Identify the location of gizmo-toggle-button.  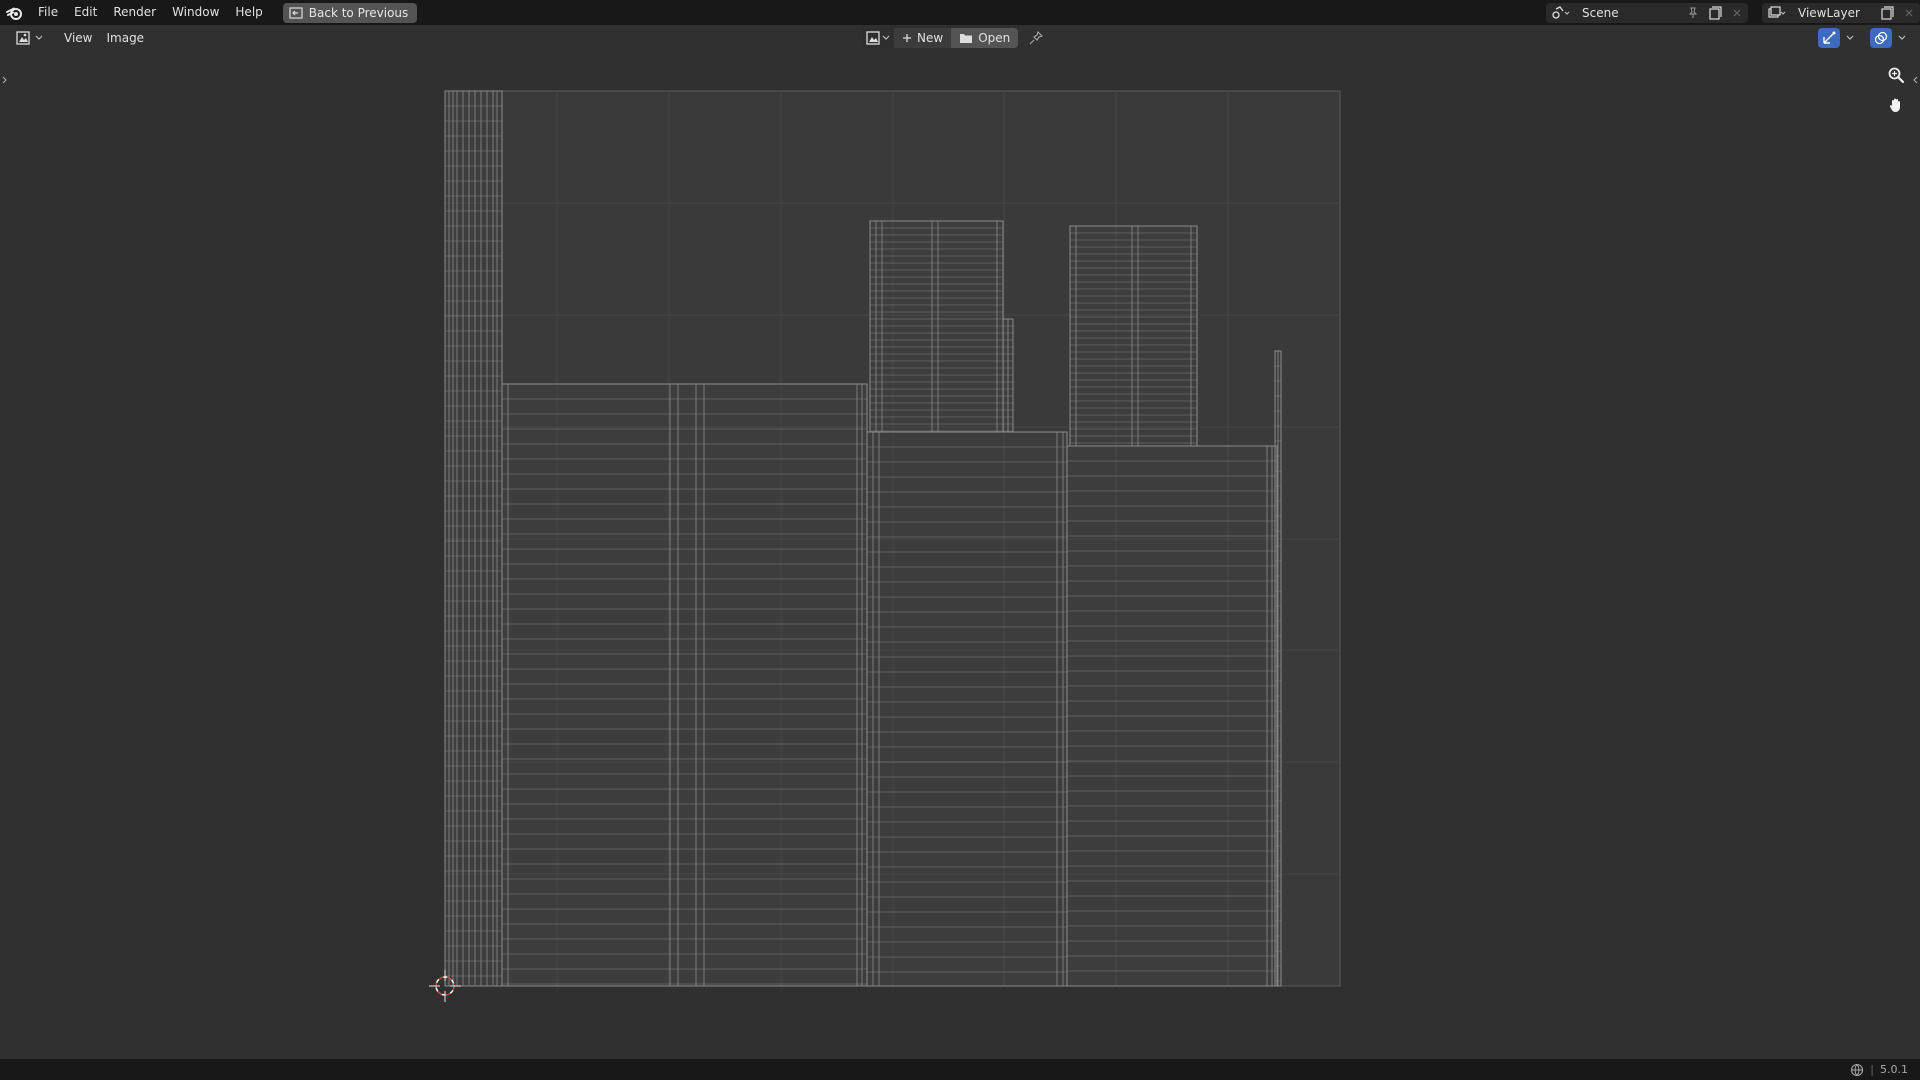
(1829, 38).